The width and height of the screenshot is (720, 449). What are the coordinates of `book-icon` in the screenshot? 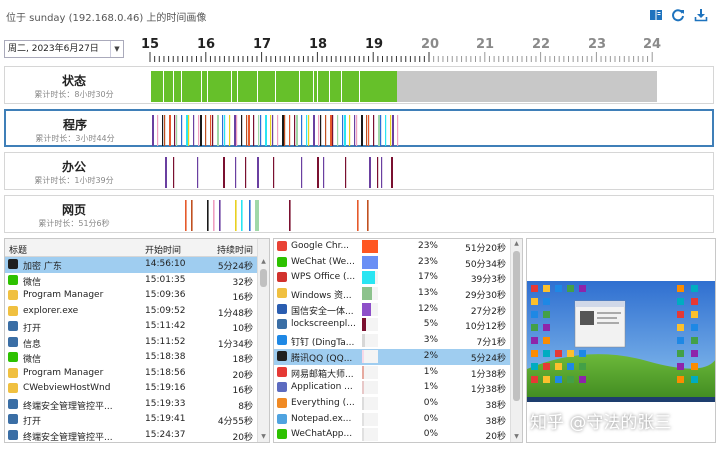 It's located at (656, 14).